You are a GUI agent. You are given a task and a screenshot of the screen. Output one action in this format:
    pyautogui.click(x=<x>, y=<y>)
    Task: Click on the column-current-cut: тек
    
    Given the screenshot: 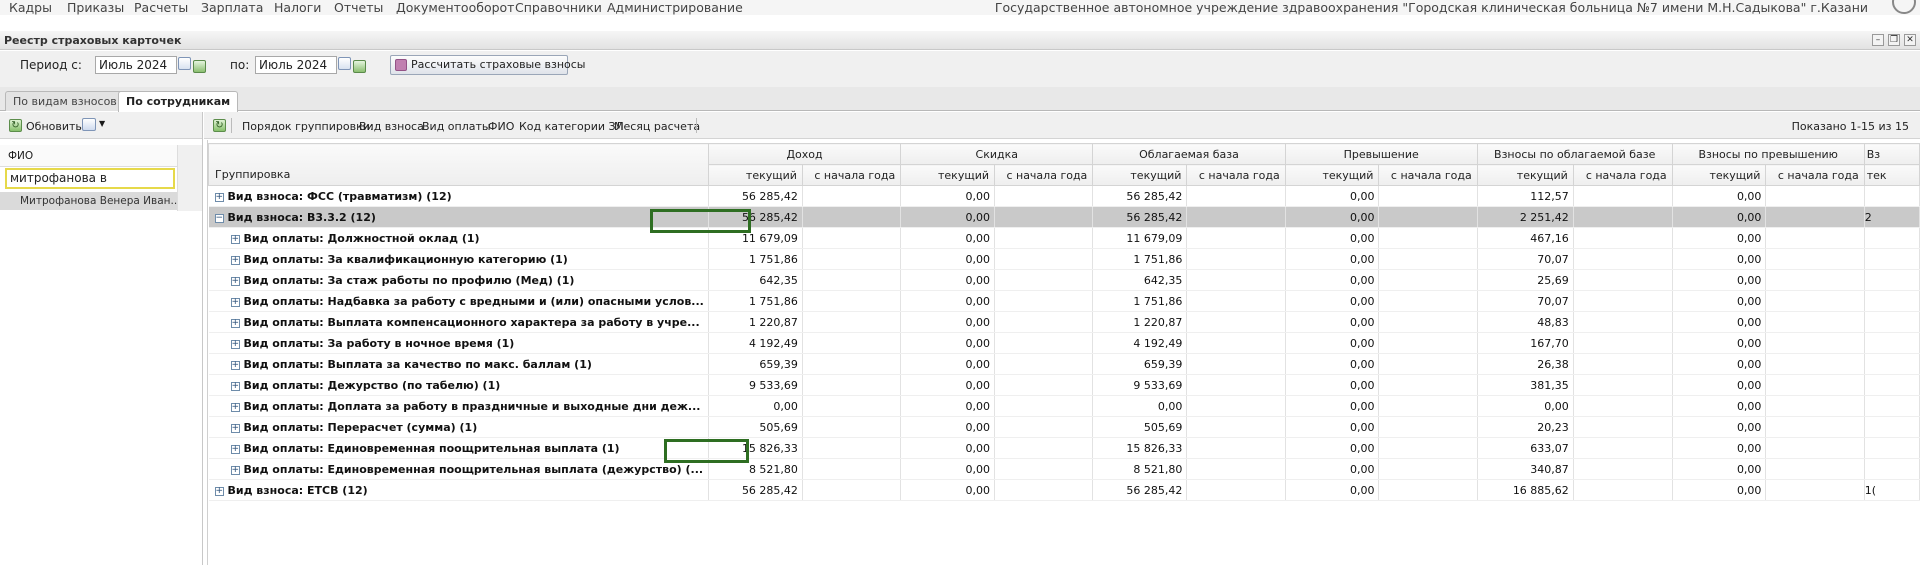 What is the action you would take?
    pyautogui.click(x=1891, y=175)
    